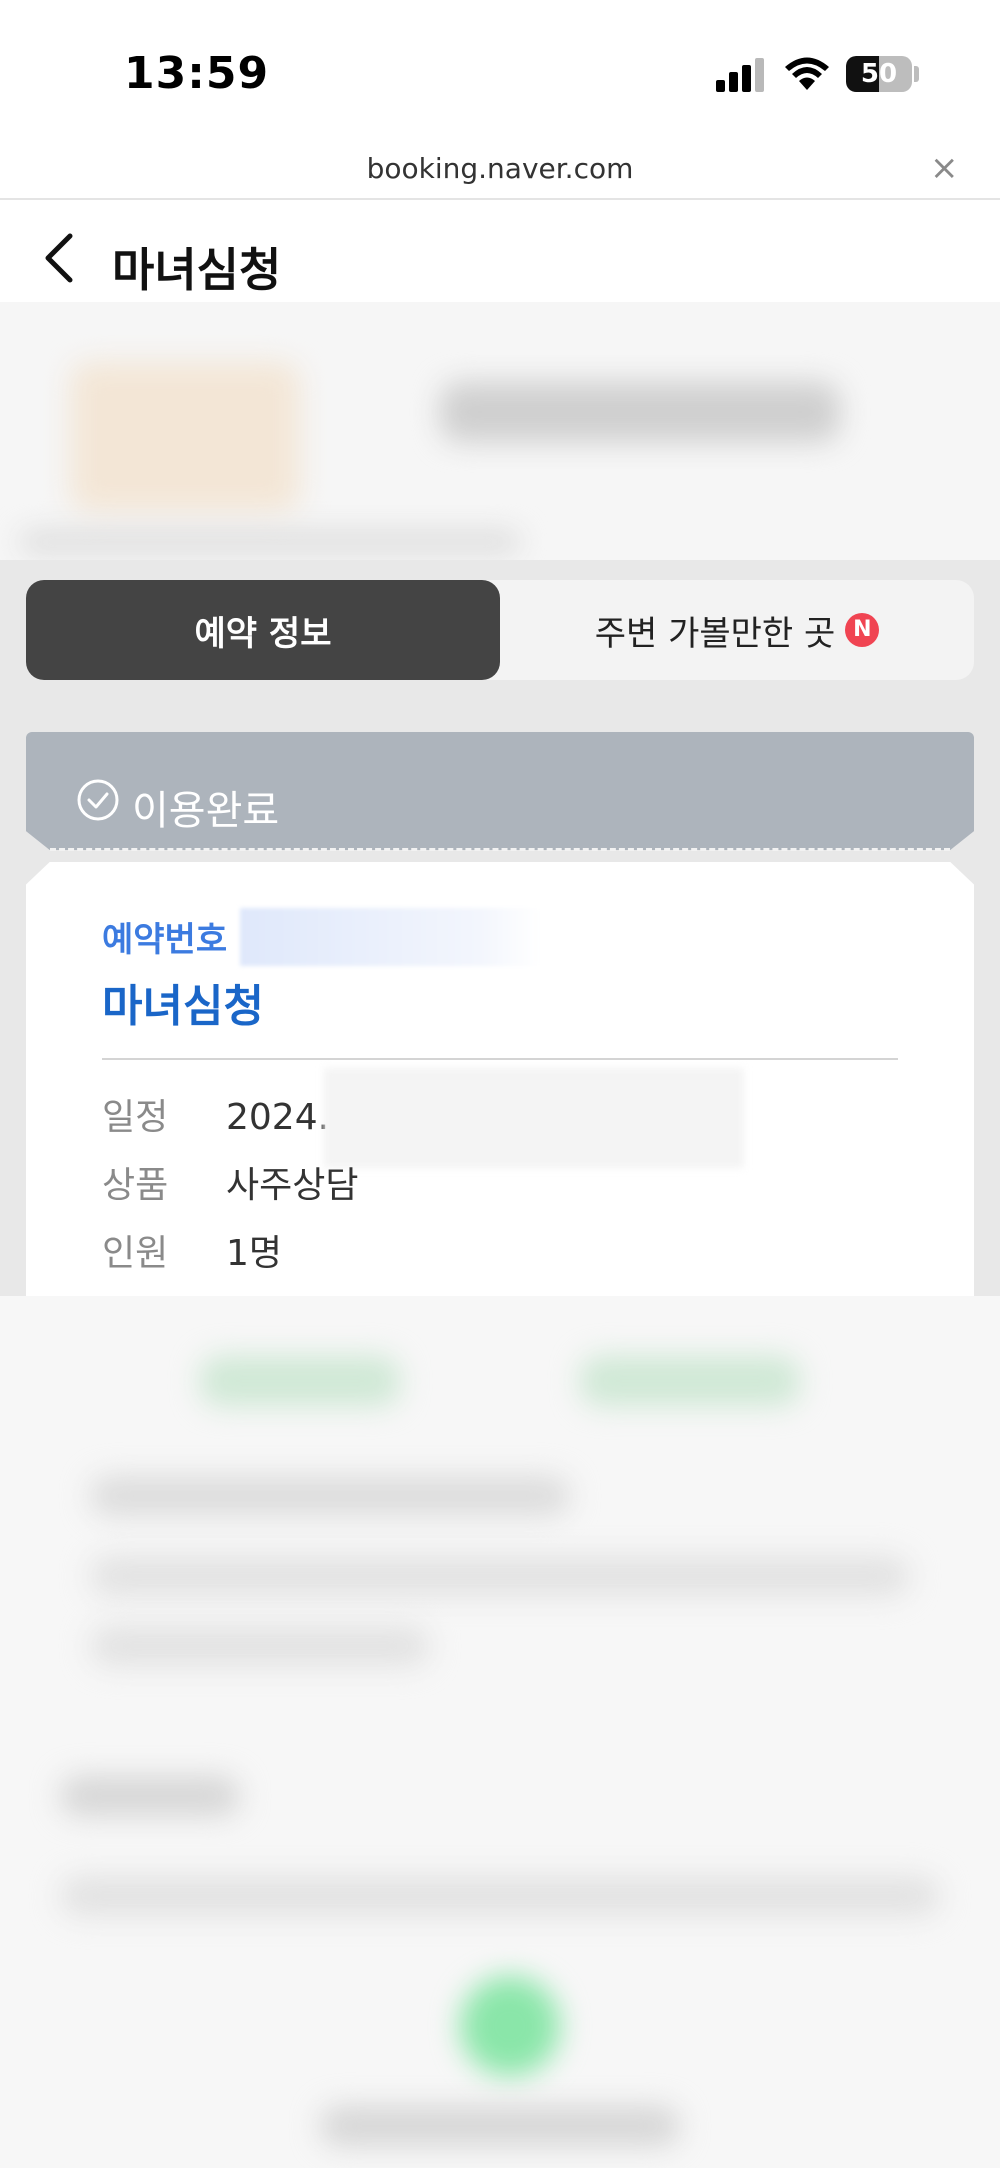  I want to click on reservation-number-redacted, so click(390, 937).